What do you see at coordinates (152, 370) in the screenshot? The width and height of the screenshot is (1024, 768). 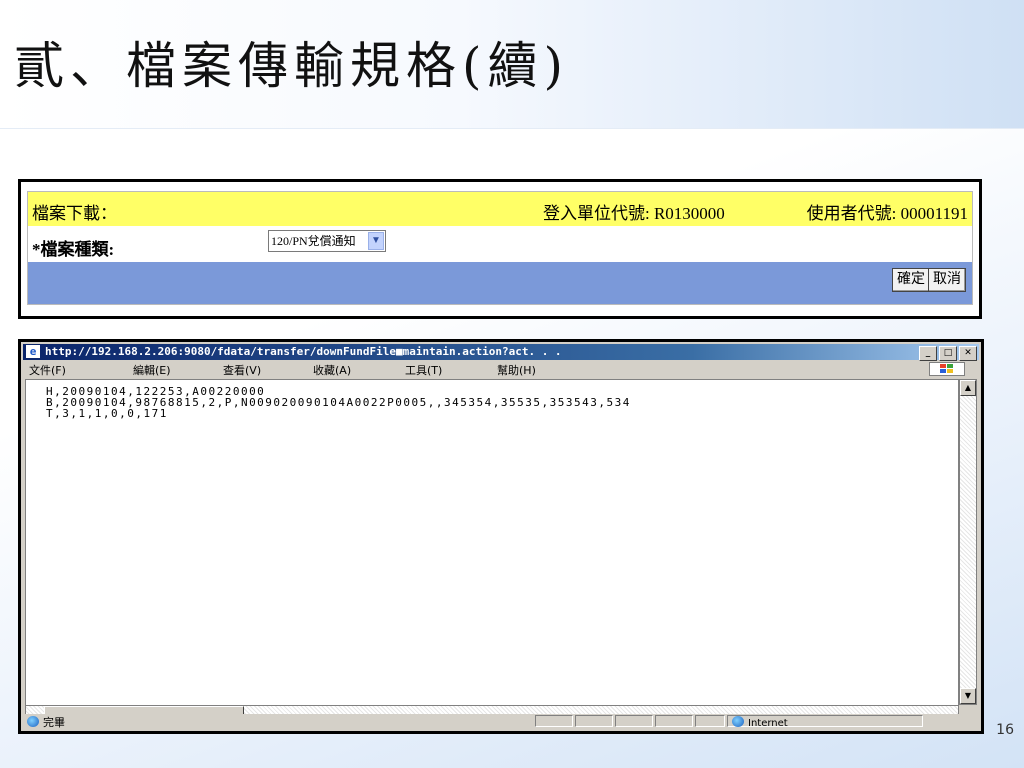 I see `menu-edit: 編輯(E)` at bounding box center [152, 370].